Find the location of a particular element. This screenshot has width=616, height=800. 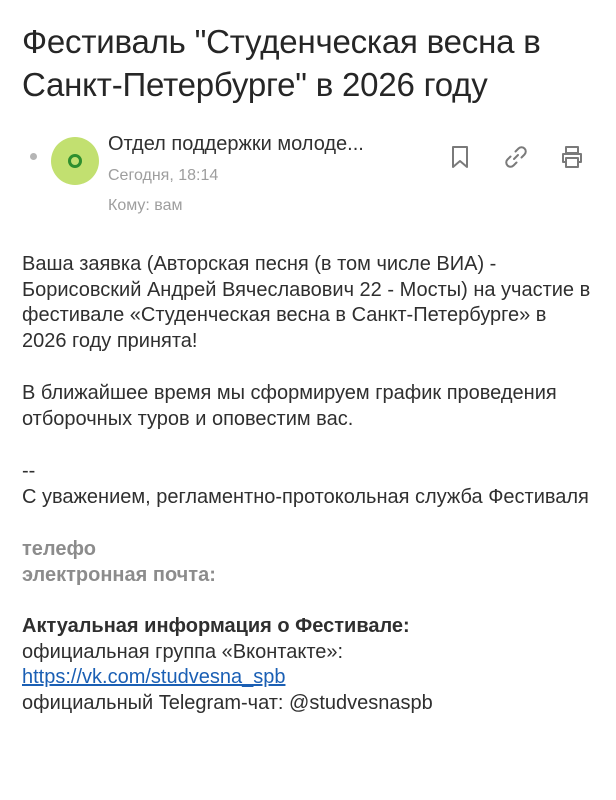

print-button is located at coordinates (572, 157).